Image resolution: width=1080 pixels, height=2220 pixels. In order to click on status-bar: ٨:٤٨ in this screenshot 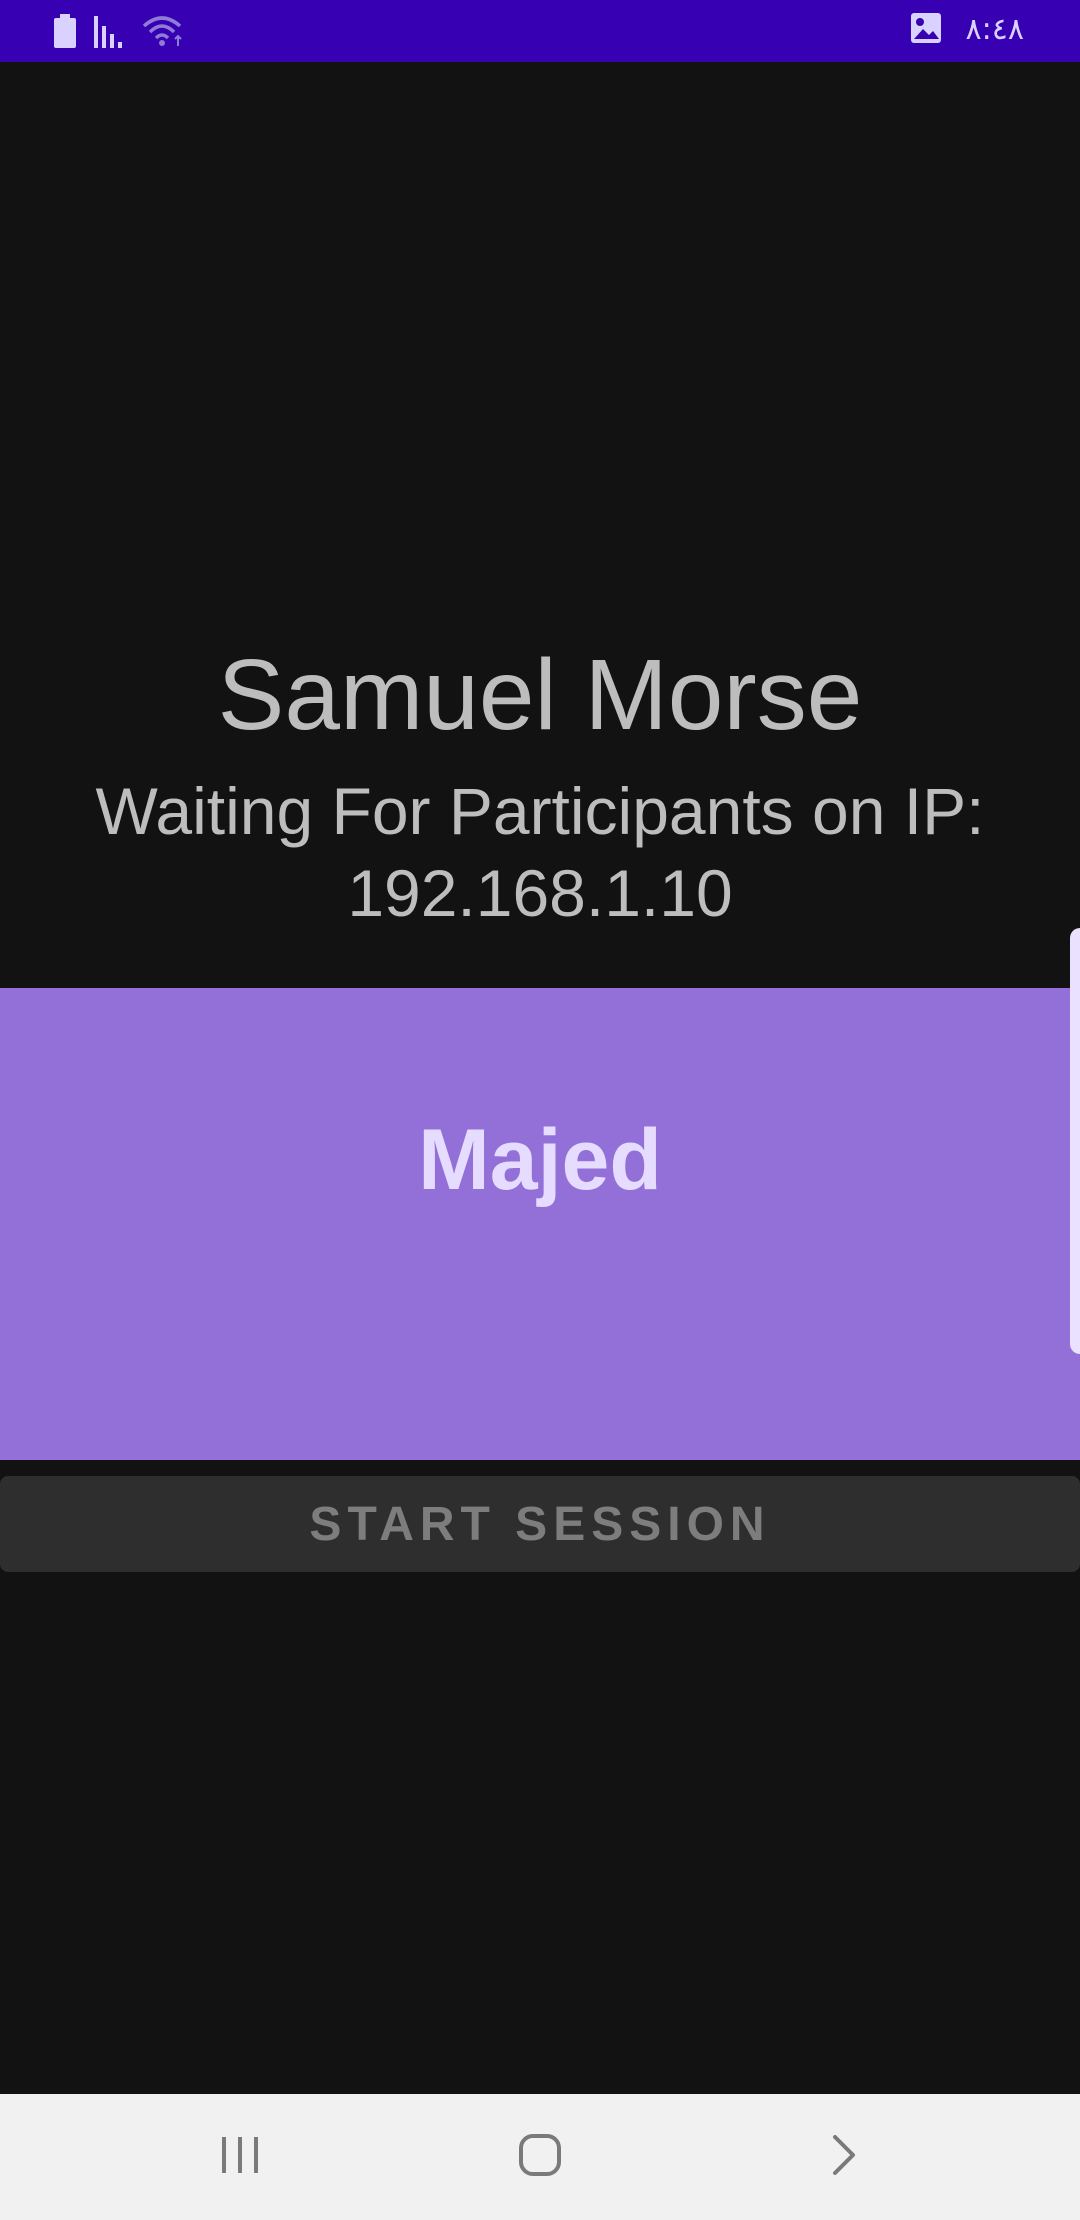, I will do `click(540, 31)`.